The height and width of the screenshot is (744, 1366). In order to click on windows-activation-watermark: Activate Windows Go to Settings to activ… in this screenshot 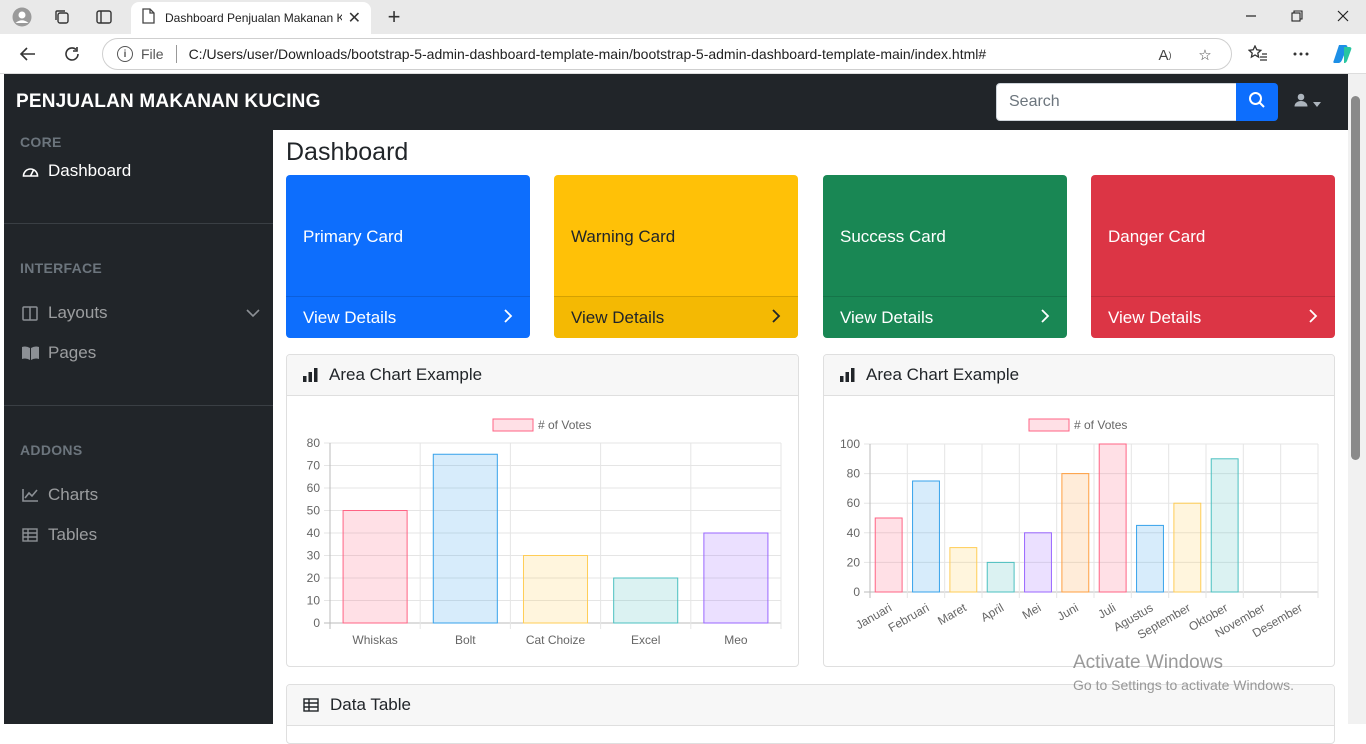, I will do `click(1183, 672)`.